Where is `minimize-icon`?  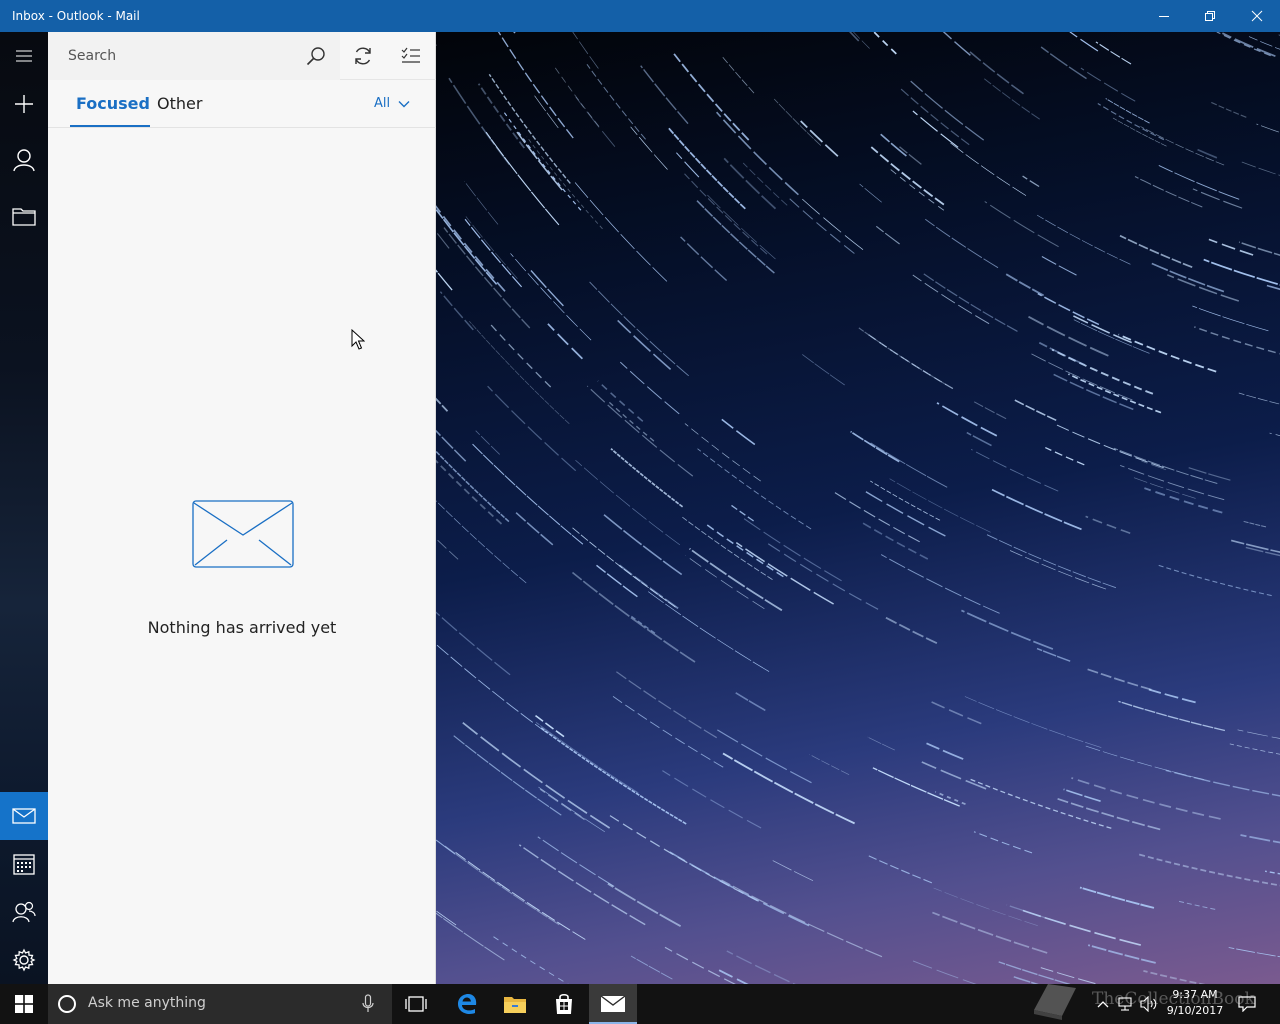 minimize-icon is located at coordinates (1164, 16).